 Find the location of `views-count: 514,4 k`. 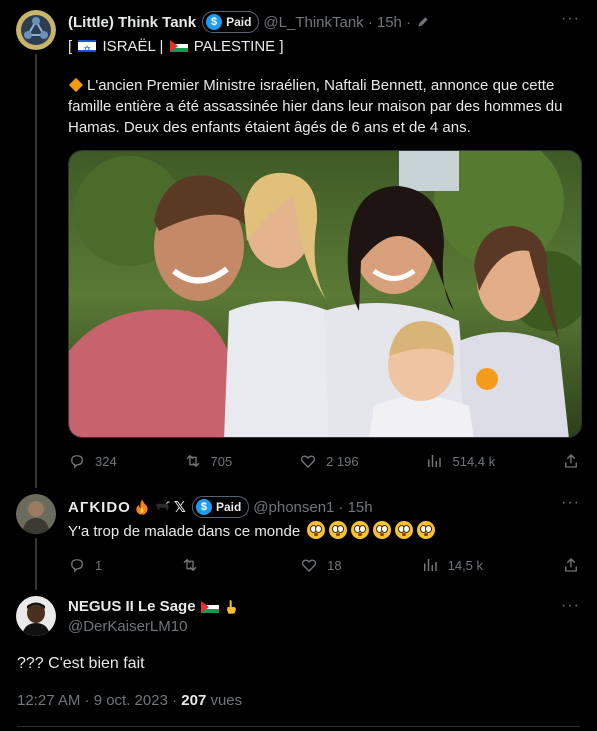

views-count: 514,4 k is located at coordinates (474, 461).